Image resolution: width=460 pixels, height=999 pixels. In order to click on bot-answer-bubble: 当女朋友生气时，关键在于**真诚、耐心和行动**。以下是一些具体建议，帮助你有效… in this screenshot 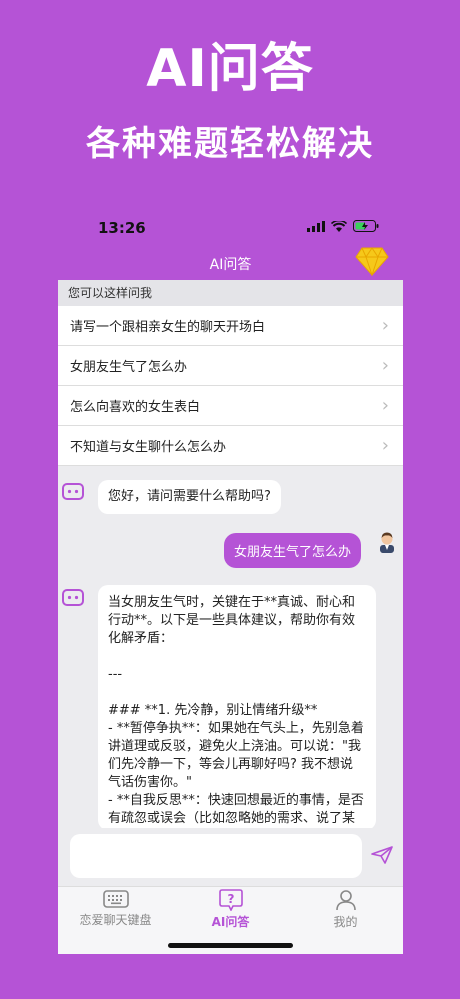, I will do `click(237, 707)`.